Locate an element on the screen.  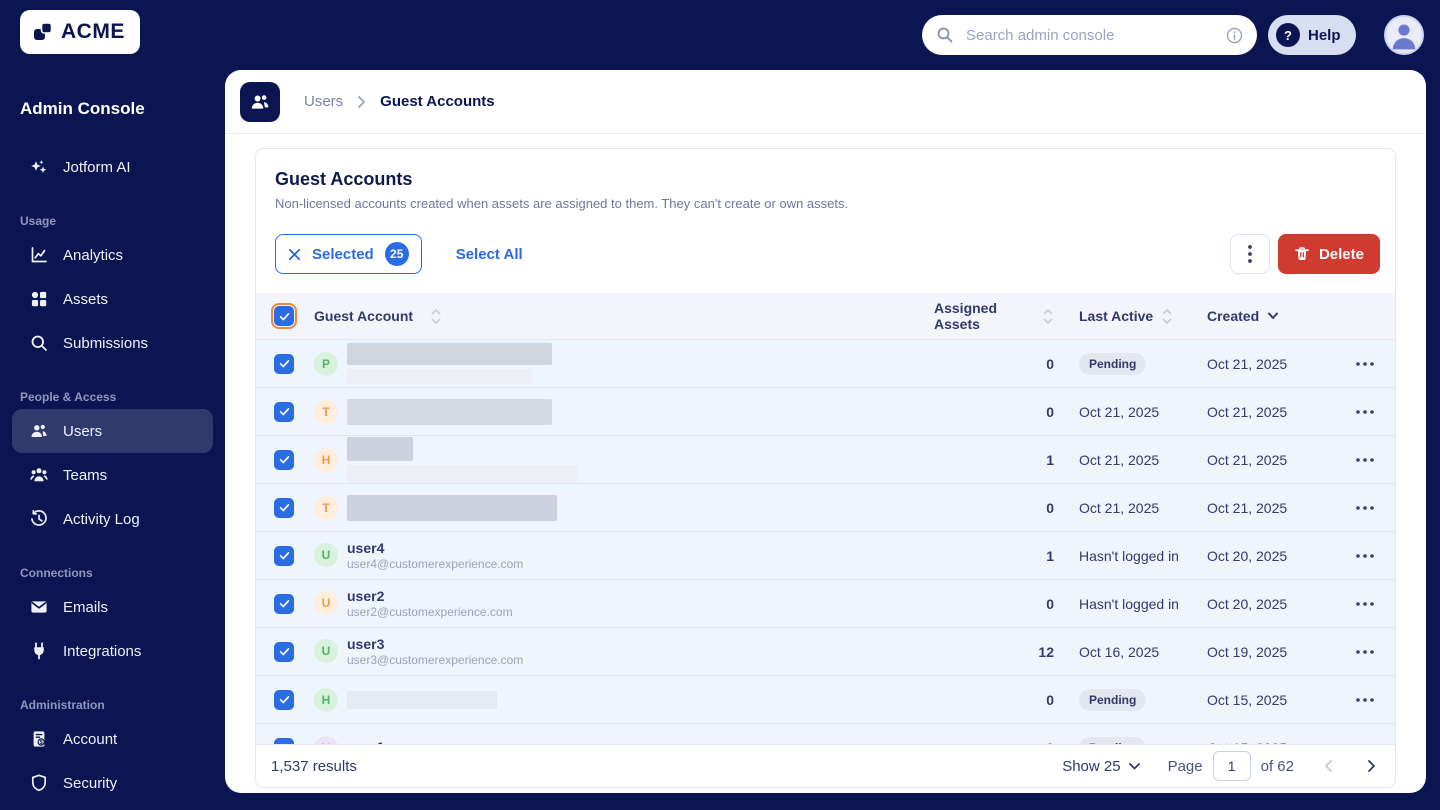
sort-desc-icon is located at coordinates (1273, 316).